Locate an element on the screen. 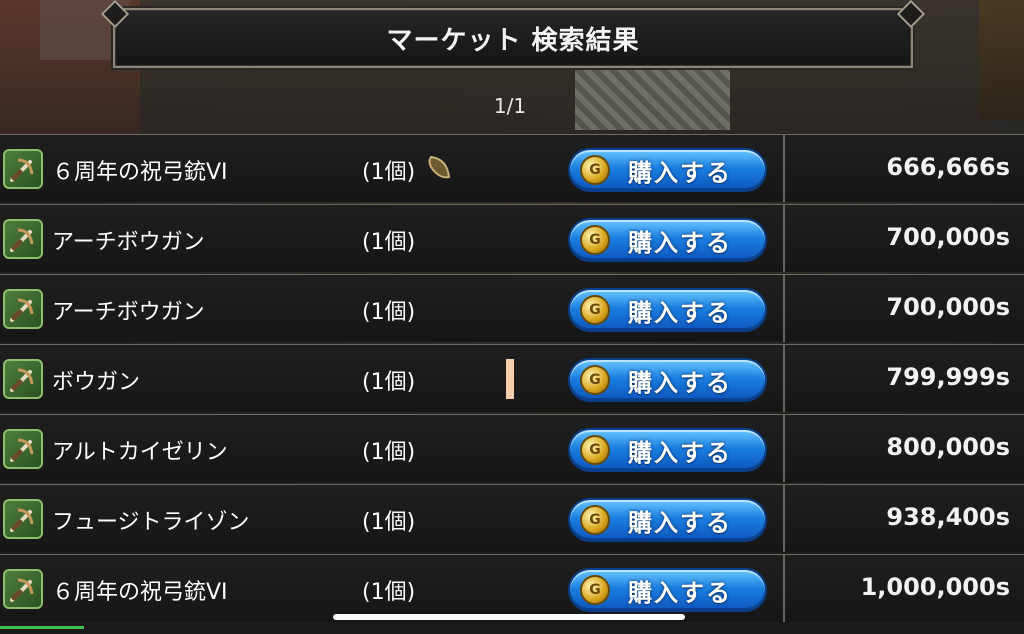 This screenshot has width=1024, height=634. item-name: アルトカイゼリン is located at coordinates (140, 452).